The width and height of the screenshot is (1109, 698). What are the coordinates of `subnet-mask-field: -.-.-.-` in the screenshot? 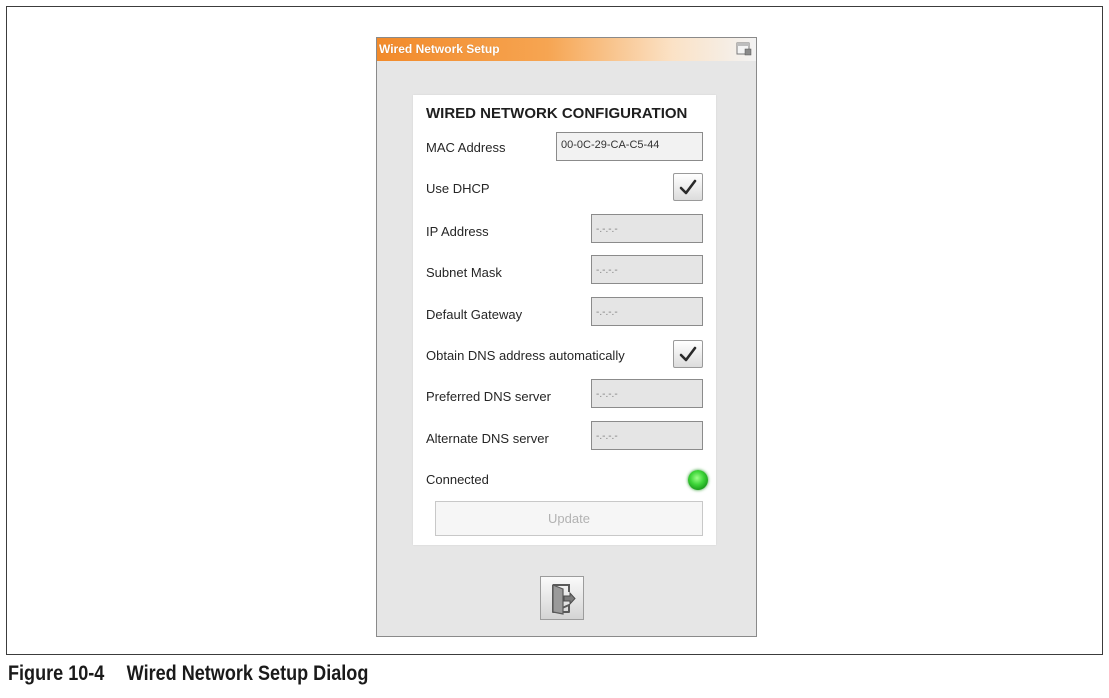 It's located at (647, 269).